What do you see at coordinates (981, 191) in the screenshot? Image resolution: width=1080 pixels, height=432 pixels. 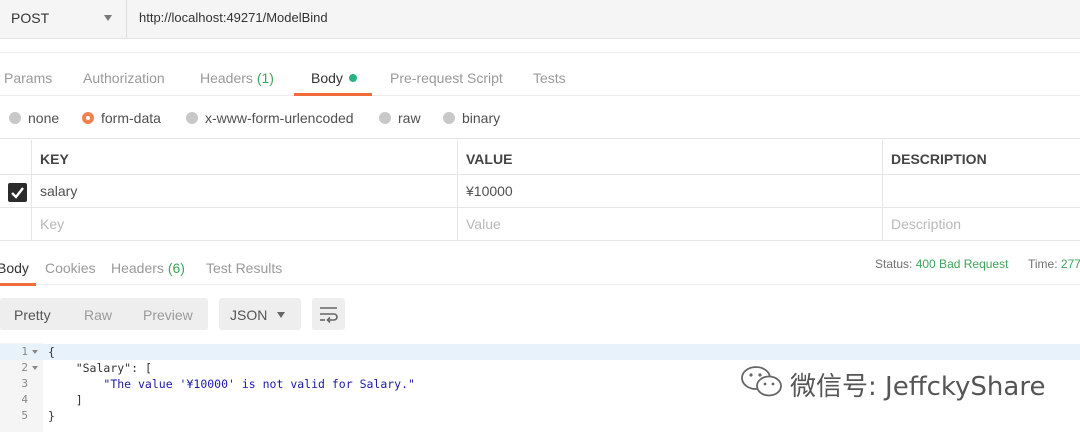 I see `description-cell` at bounding box center [981, 191].